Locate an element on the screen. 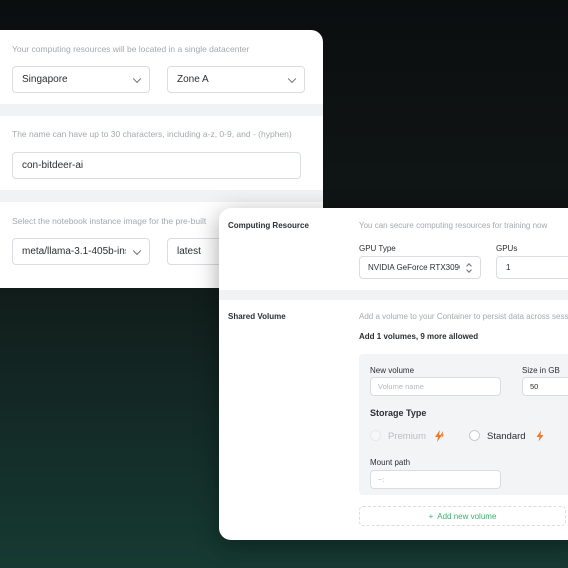 The width and height of the screenshot is (568, 568). gpu-type-select: NVIDIA GeForce RTX309C is located at coordinates (420, 267).